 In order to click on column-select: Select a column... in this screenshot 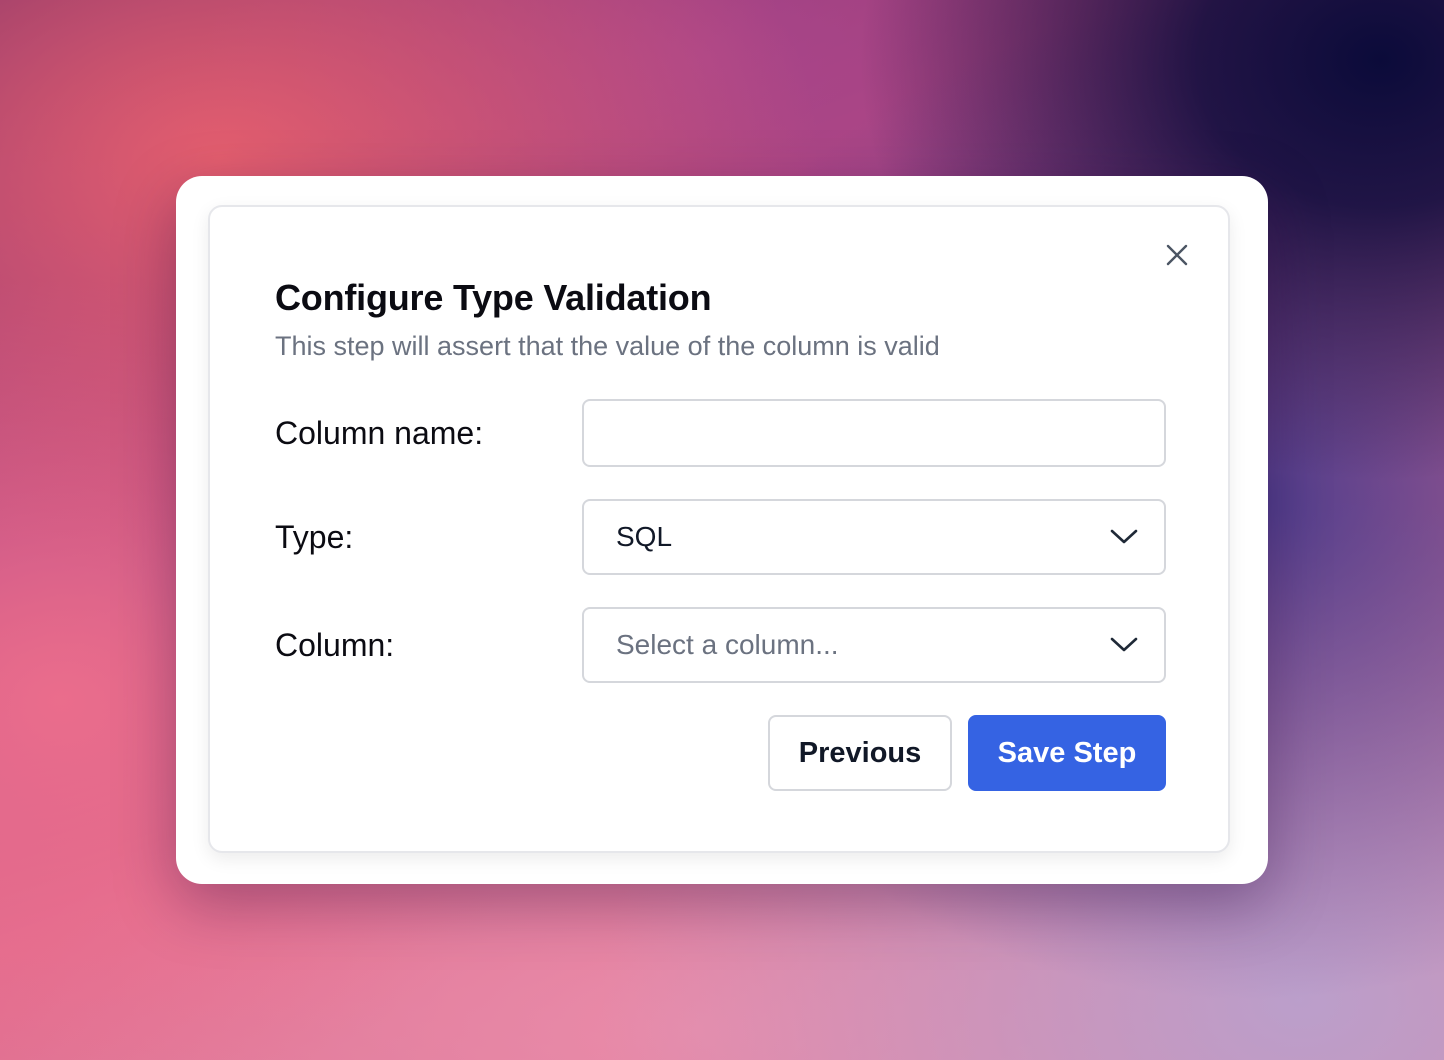, I will do `click(874, 645)`.